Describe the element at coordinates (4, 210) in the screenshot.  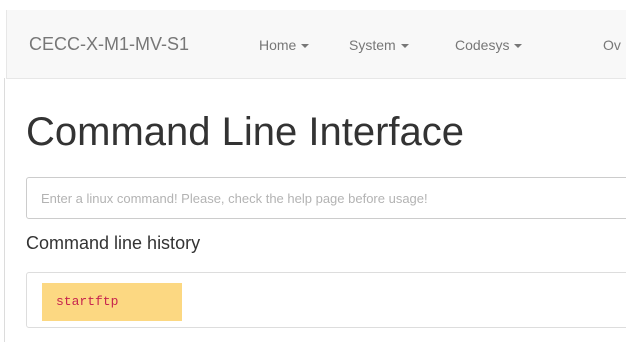
I see `left-border` at that location.